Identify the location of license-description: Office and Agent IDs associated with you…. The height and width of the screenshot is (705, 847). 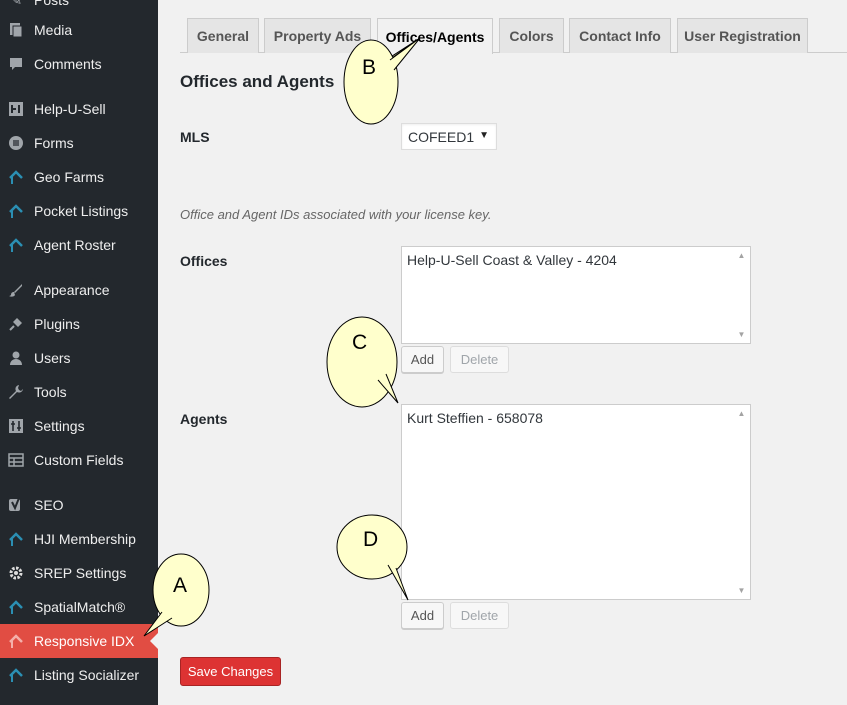
(336, 214).